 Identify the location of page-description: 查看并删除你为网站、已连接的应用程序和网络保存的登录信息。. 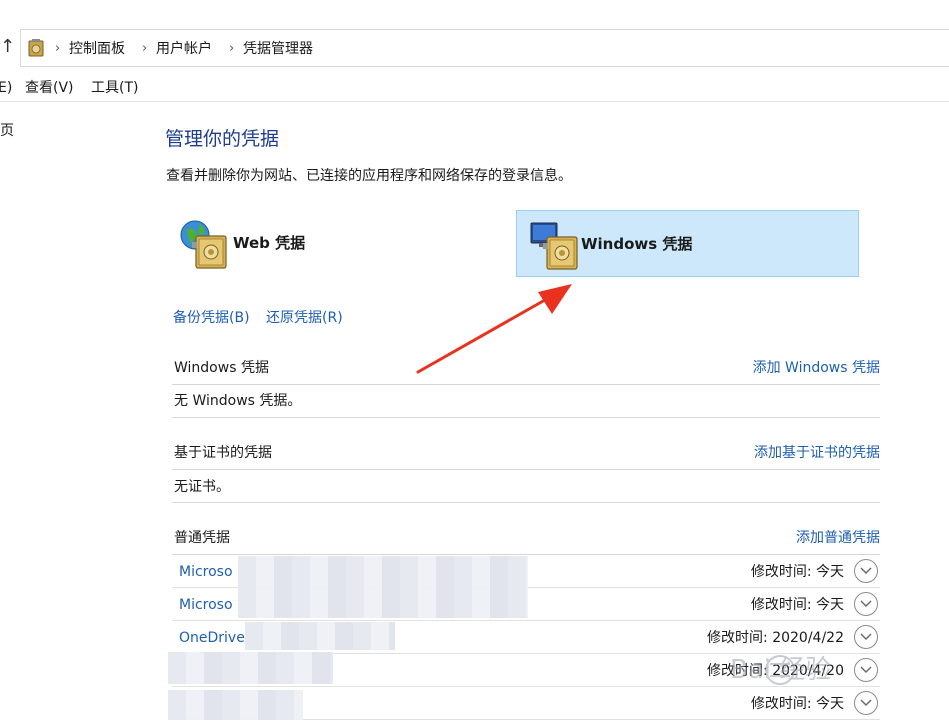
(369, 176).